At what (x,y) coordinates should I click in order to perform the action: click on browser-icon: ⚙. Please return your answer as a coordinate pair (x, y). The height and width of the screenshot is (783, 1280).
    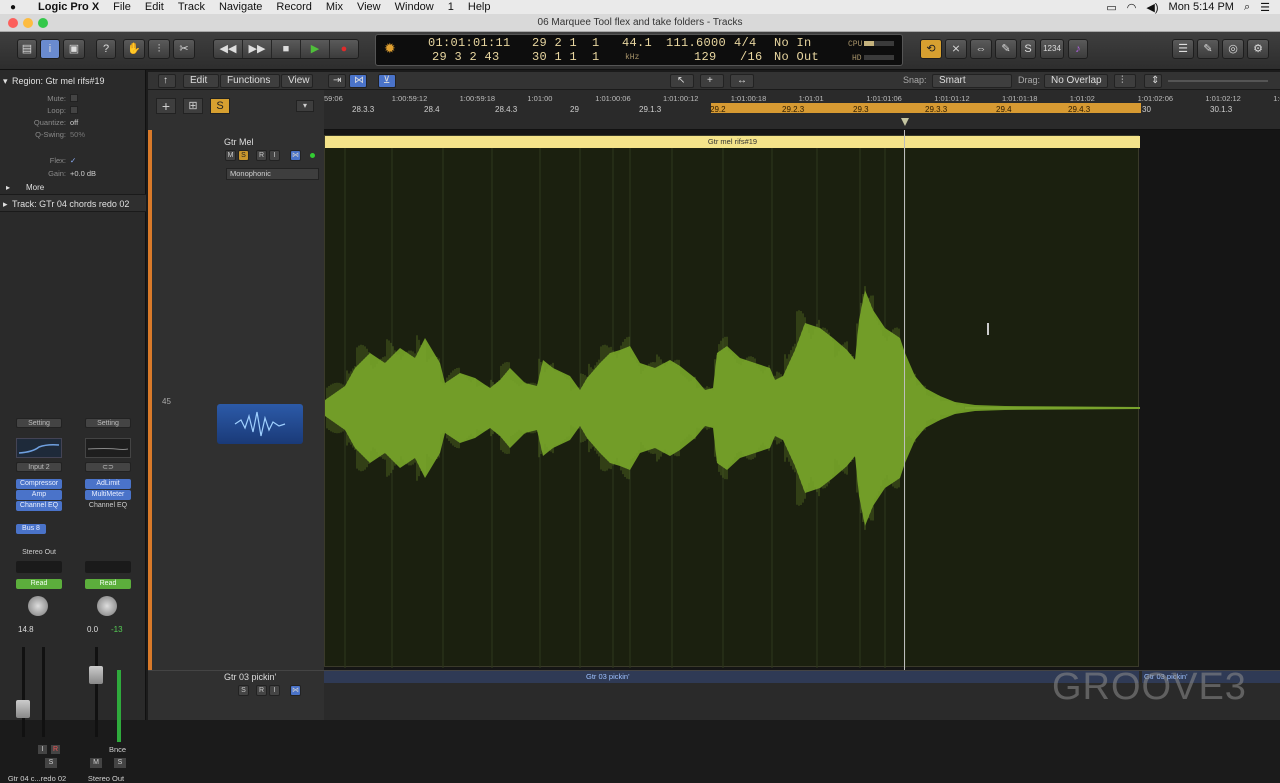
    Looking at the image, I should click on (1258, 49).